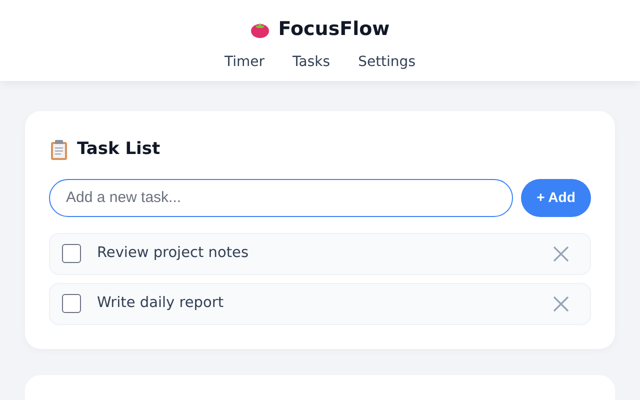 The width and height of the screenshot is (640, 400). I want to click on task-text: Review project notes, so click(173, 253).